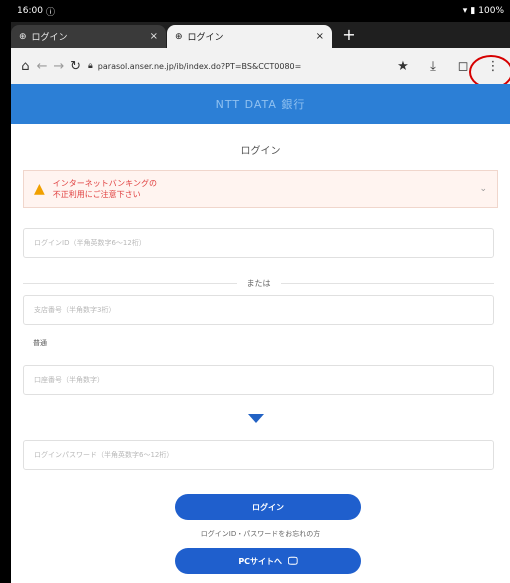  I want to click on or-text: または, so click(258, 283).